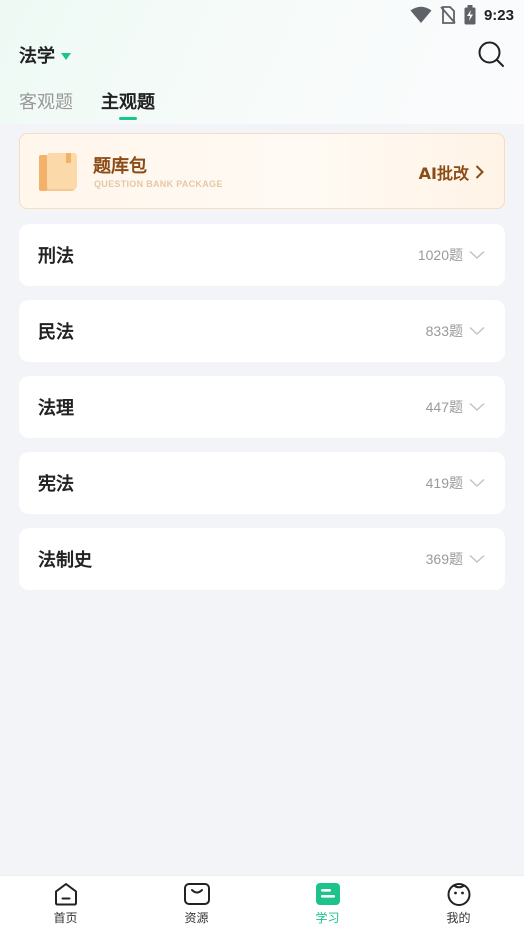 The width and height of the screenshot is (524, 931). I want to click on profile-icon, so click(458, 894).